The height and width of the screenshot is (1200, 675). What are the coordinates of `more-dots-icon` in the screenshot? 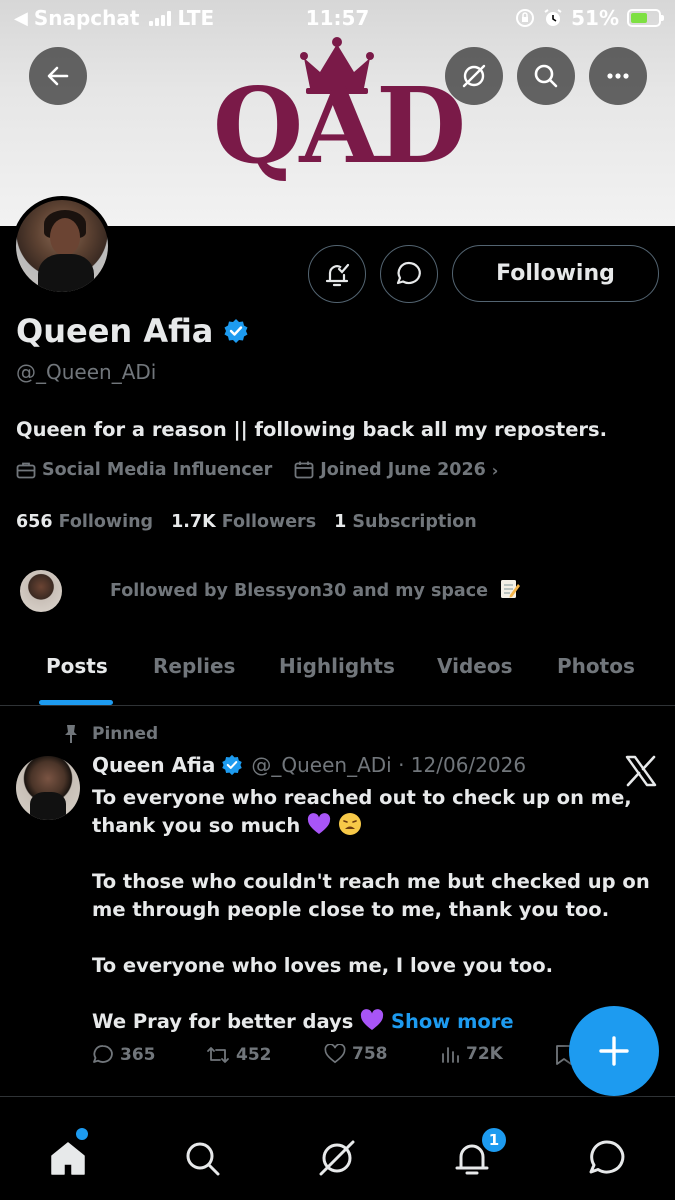 It's located at (618, 76).